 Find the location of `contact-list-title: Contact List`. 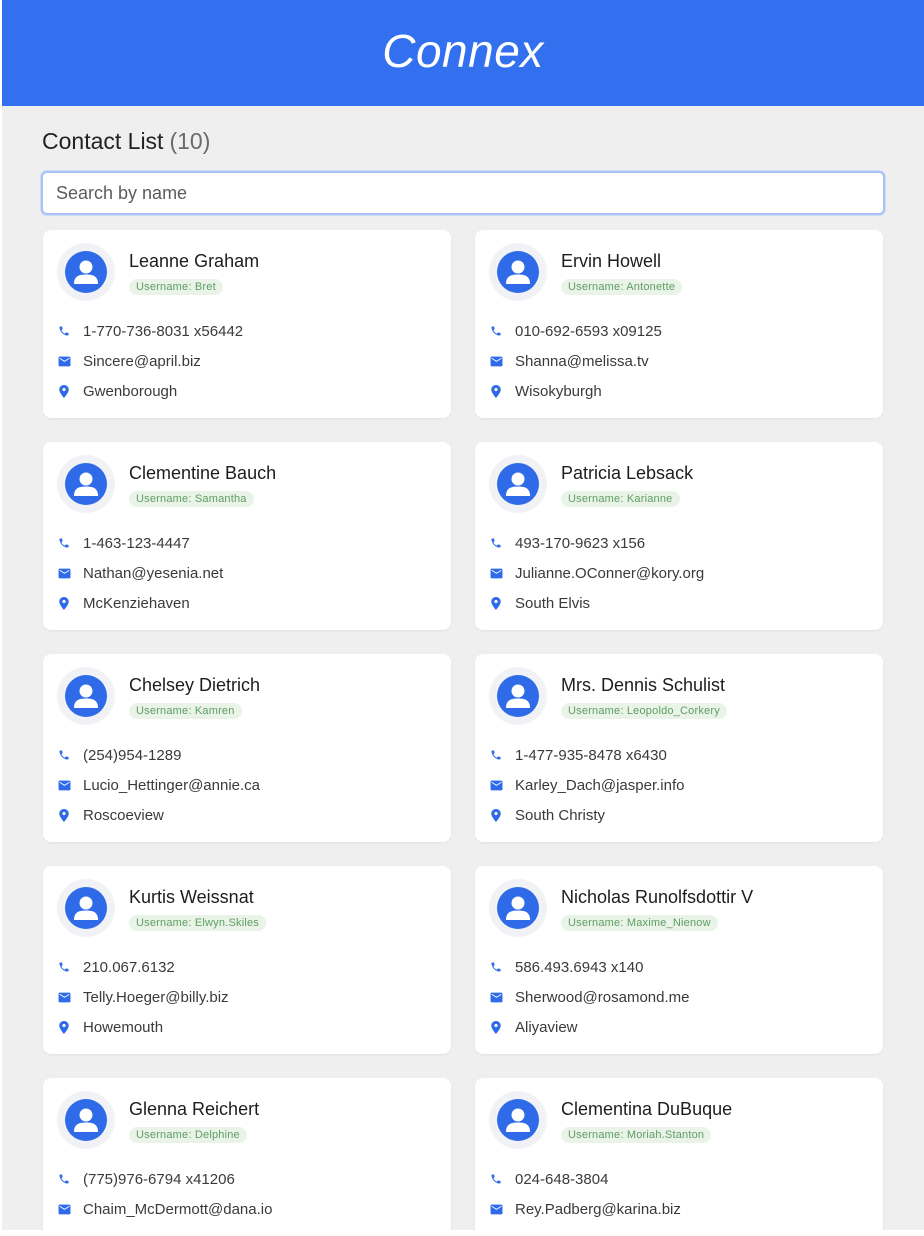

contact-list-title: Contact List is located at coordinates (103, 141).